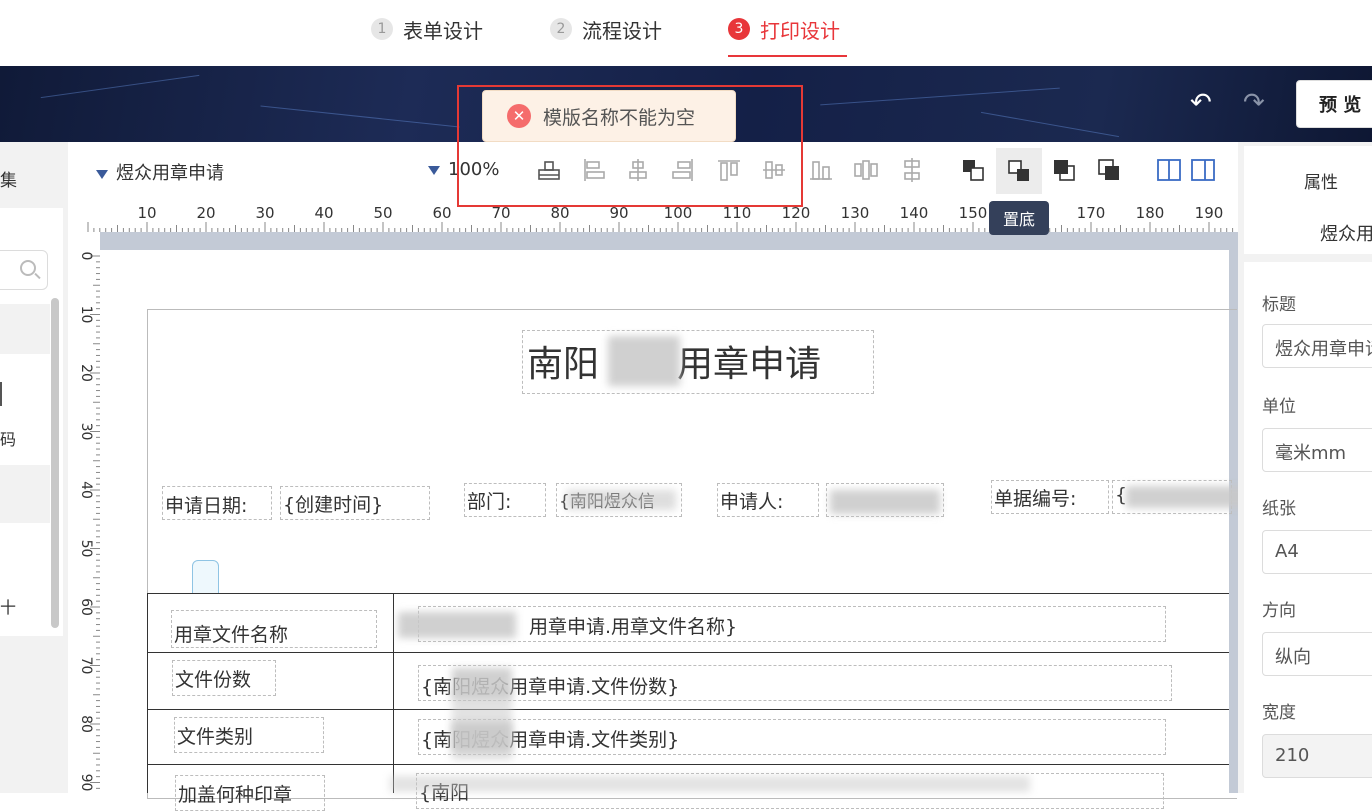 The width and height of the screenshot is (1372, 811). Describe the element at coordinates (1254, 103) in the screenshot. I see `redo-icon: ↷` at that location.